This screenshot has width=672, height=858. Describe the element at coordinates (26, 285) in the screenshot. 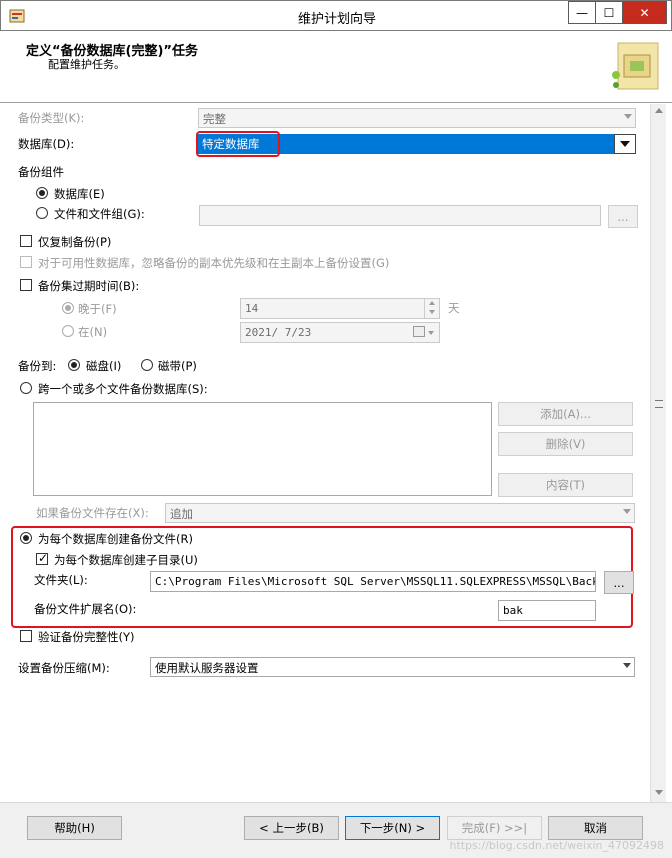

I see `expire-checkbox` at that location.